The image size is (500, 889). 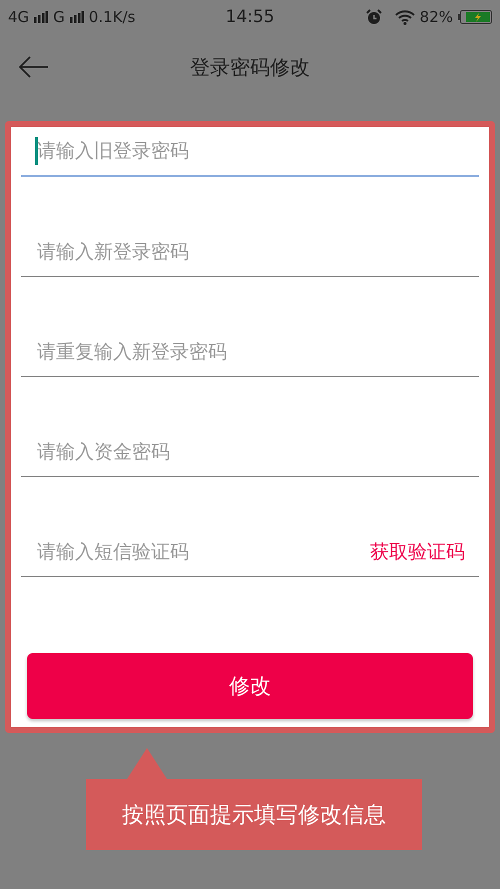 I want to click on input-field: 请输入短信验证码, so click(x=195, y=552).